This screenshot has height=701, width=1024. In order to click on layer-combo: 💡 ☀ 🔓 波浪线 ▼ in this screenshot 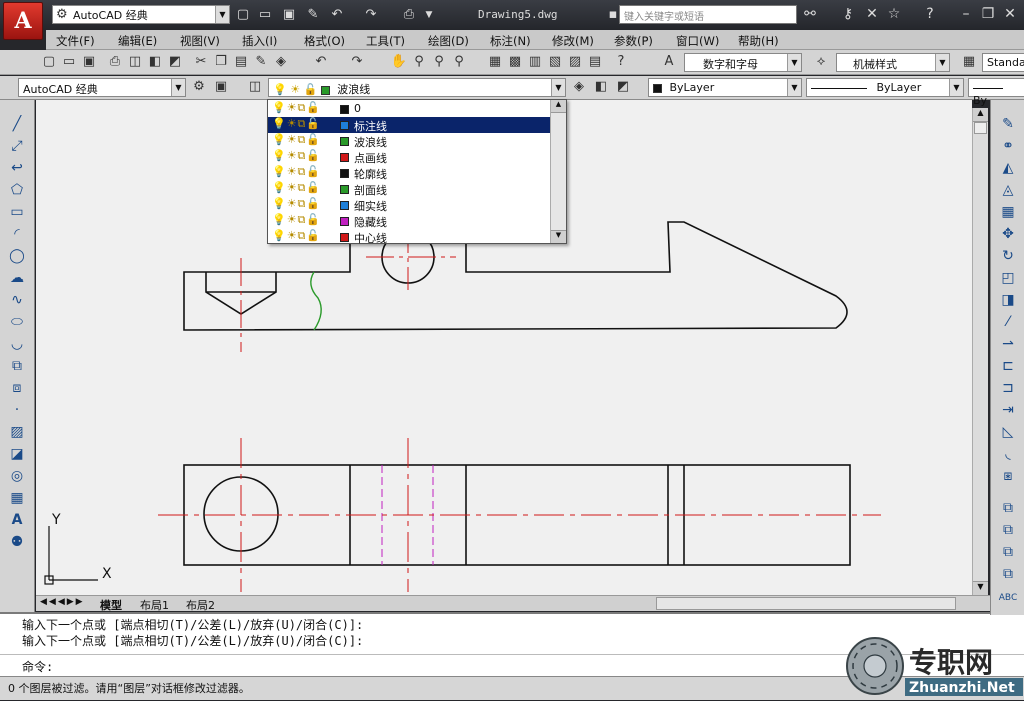, I will do `click(417, 87)`.